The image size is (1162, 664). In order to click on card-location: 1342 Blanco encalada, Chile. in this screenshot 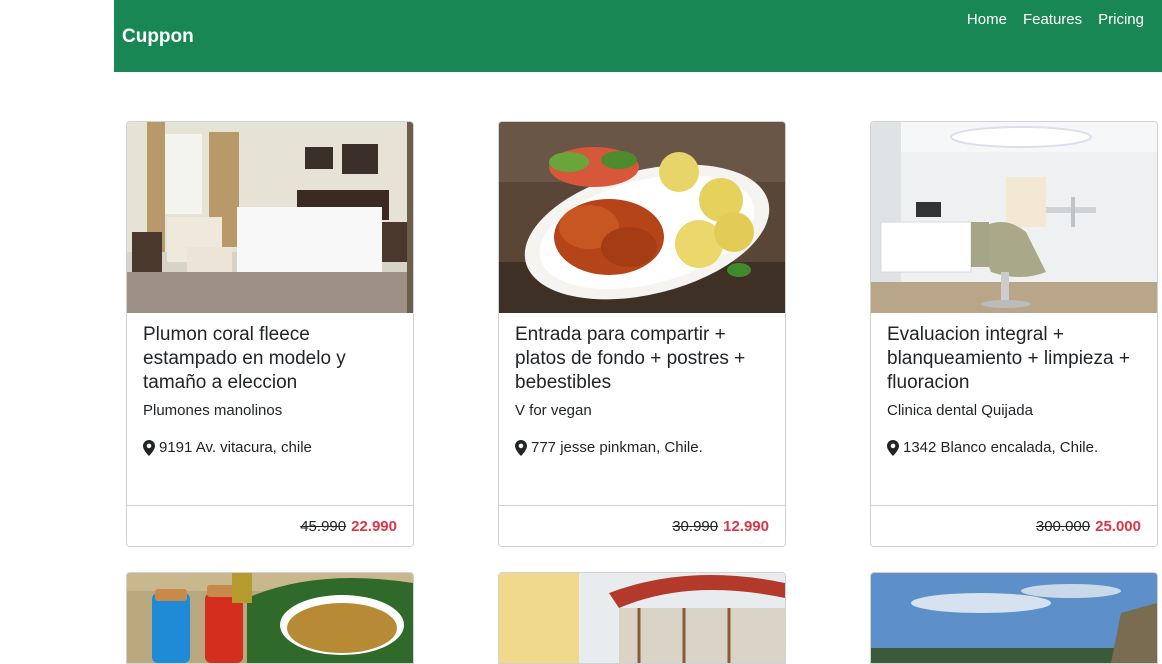, I will do `click(1014, 447)`.